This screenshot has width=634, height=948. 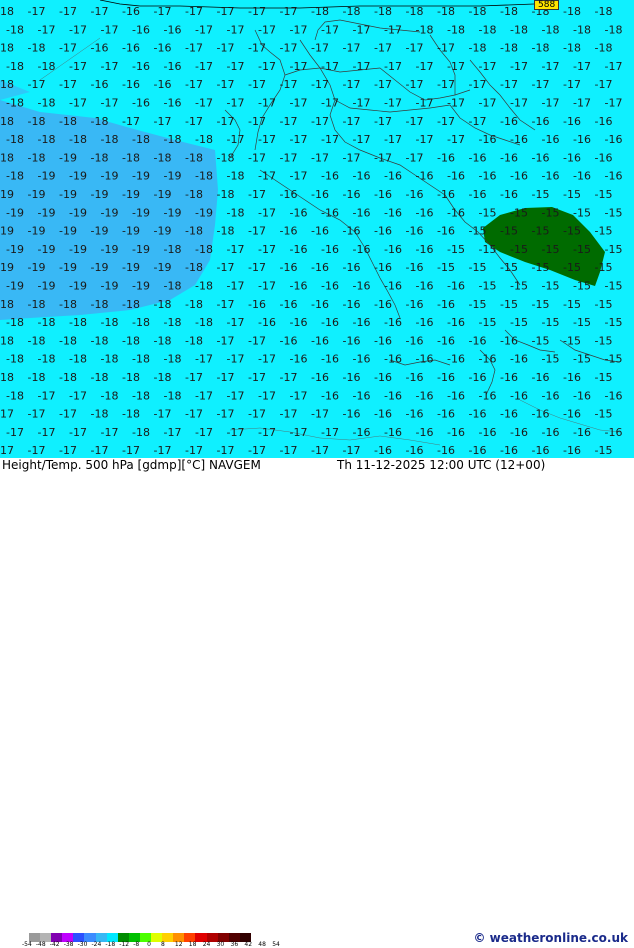 I want to click on site-credit: © weatheronline.co.uk, so click(x=550, y=938).